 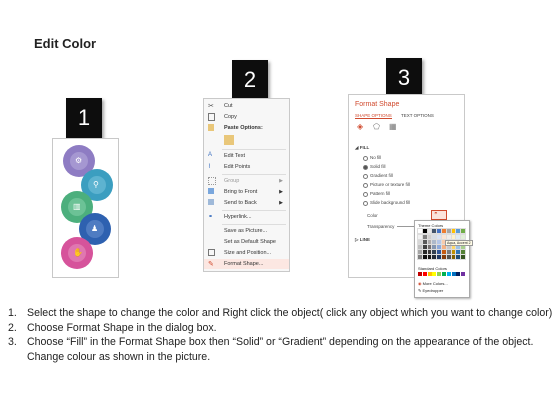 I want to click on eyedropper-option: ✎ Eyedropper, so click(x=430, y=290).